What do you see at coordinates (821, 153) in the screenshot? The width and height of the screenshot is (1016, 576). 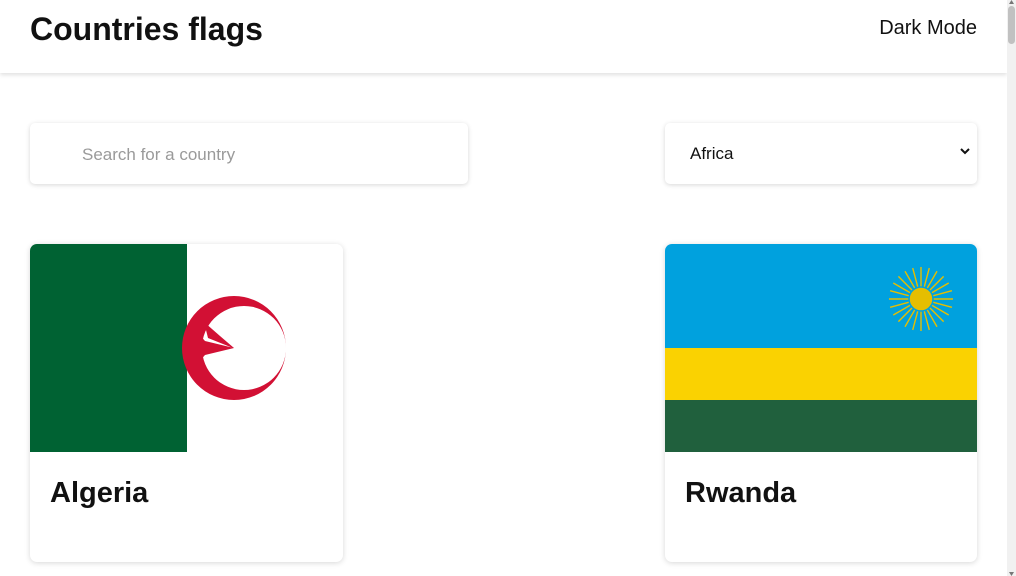 I see `region-filter-select: Africa` at bounding box center [821, 153].